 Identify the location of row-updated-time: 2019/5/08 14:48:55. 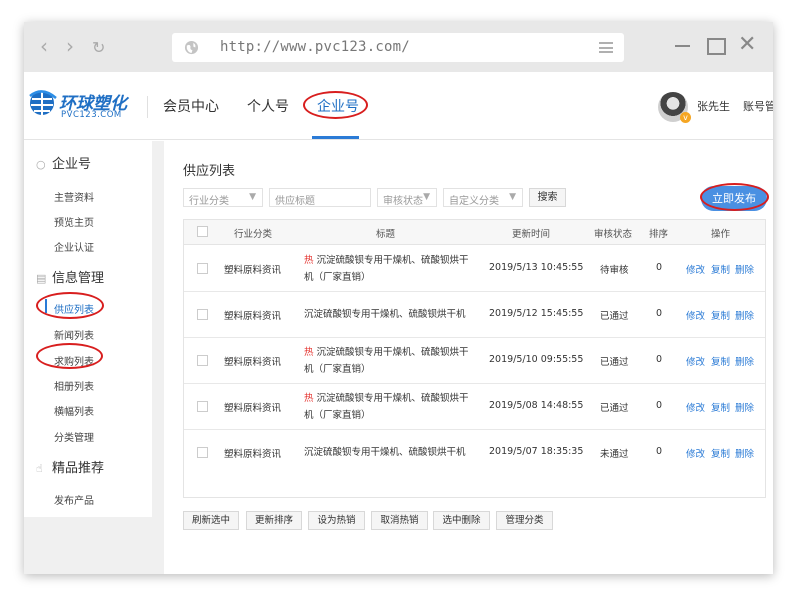
(536, 405).